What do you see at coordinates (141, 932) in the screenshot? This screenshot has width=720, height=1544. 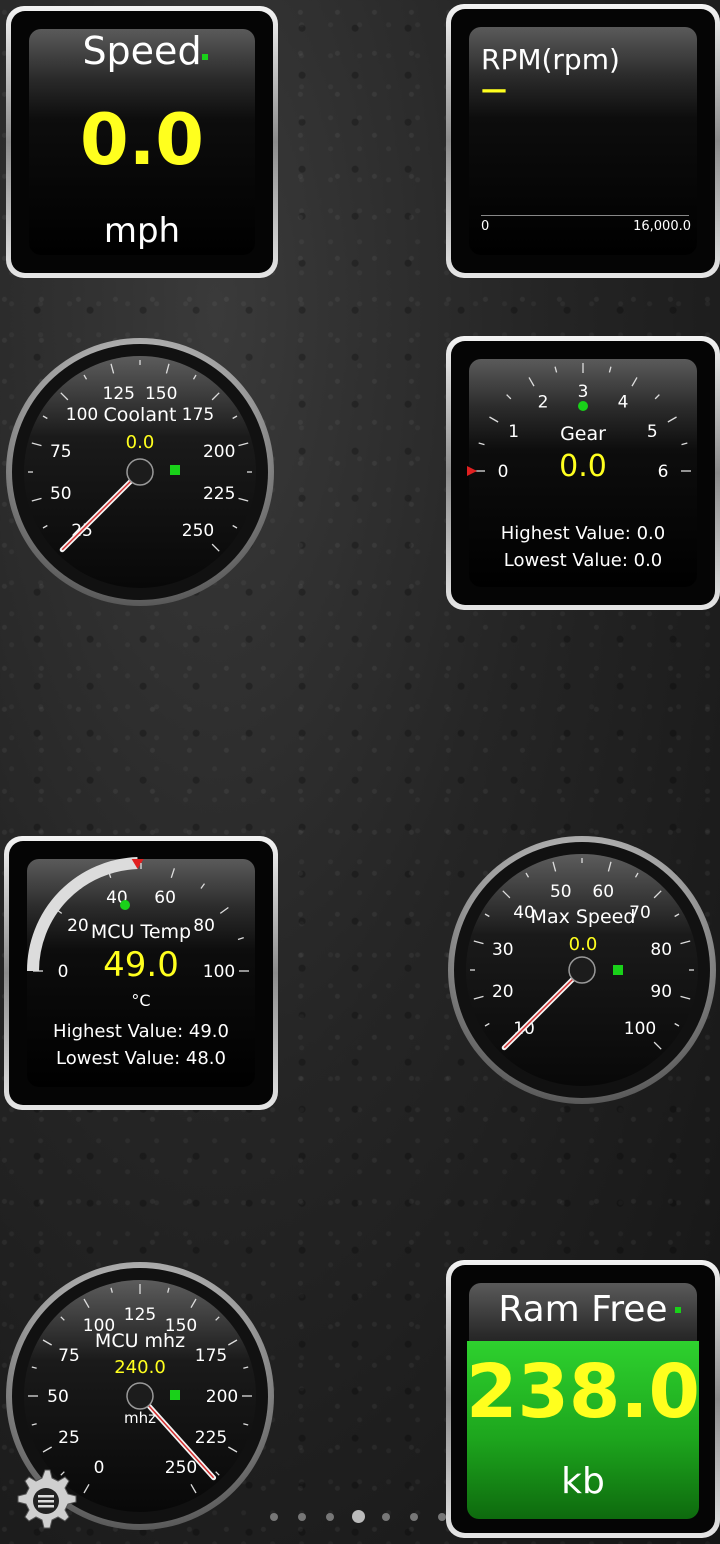 I see `mcu-temp-title: MCU Temp` at bounding box center [141, 932].